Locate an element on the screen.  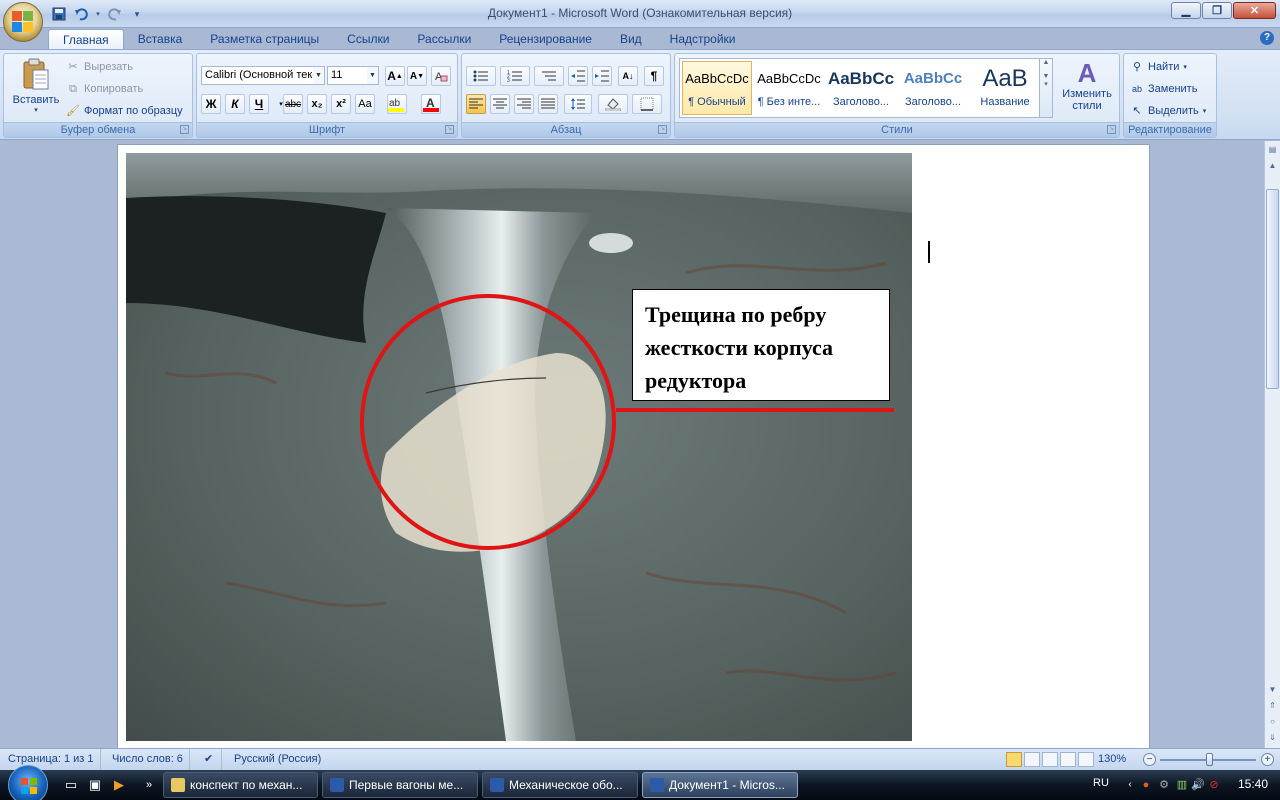
paste-dropdown-icon: ▾ is located at coordinates (36, 110).